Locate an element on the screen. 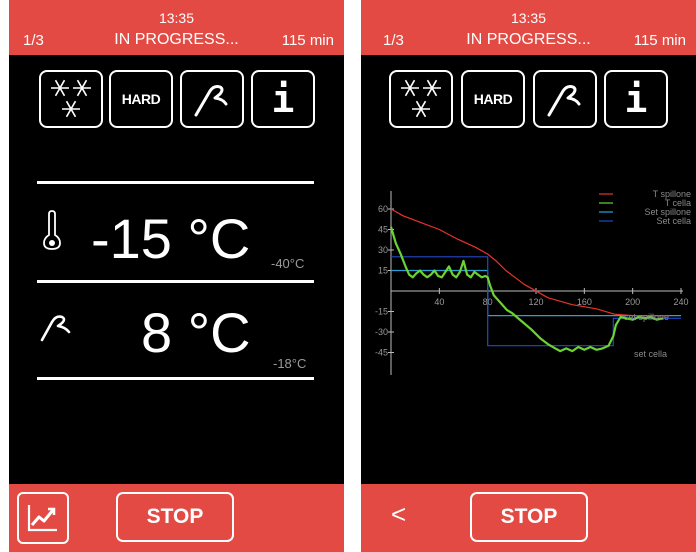  annotation-set-spillone: set spillone is located at coordinates (646, 317).